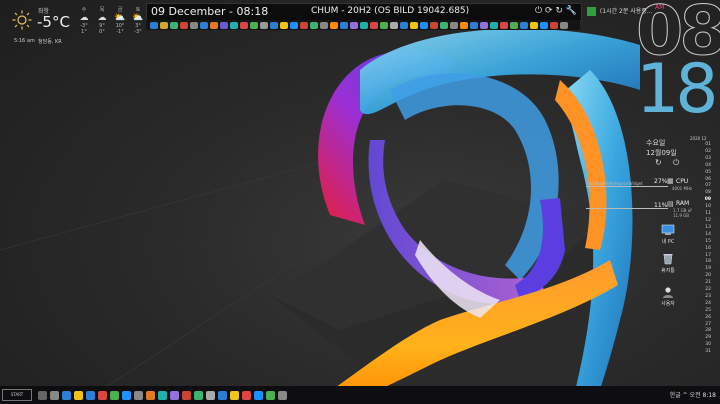 The width and height of the screenshot is (720, 404). I want to click on restart-icon: ⟳, so click(549, 11).